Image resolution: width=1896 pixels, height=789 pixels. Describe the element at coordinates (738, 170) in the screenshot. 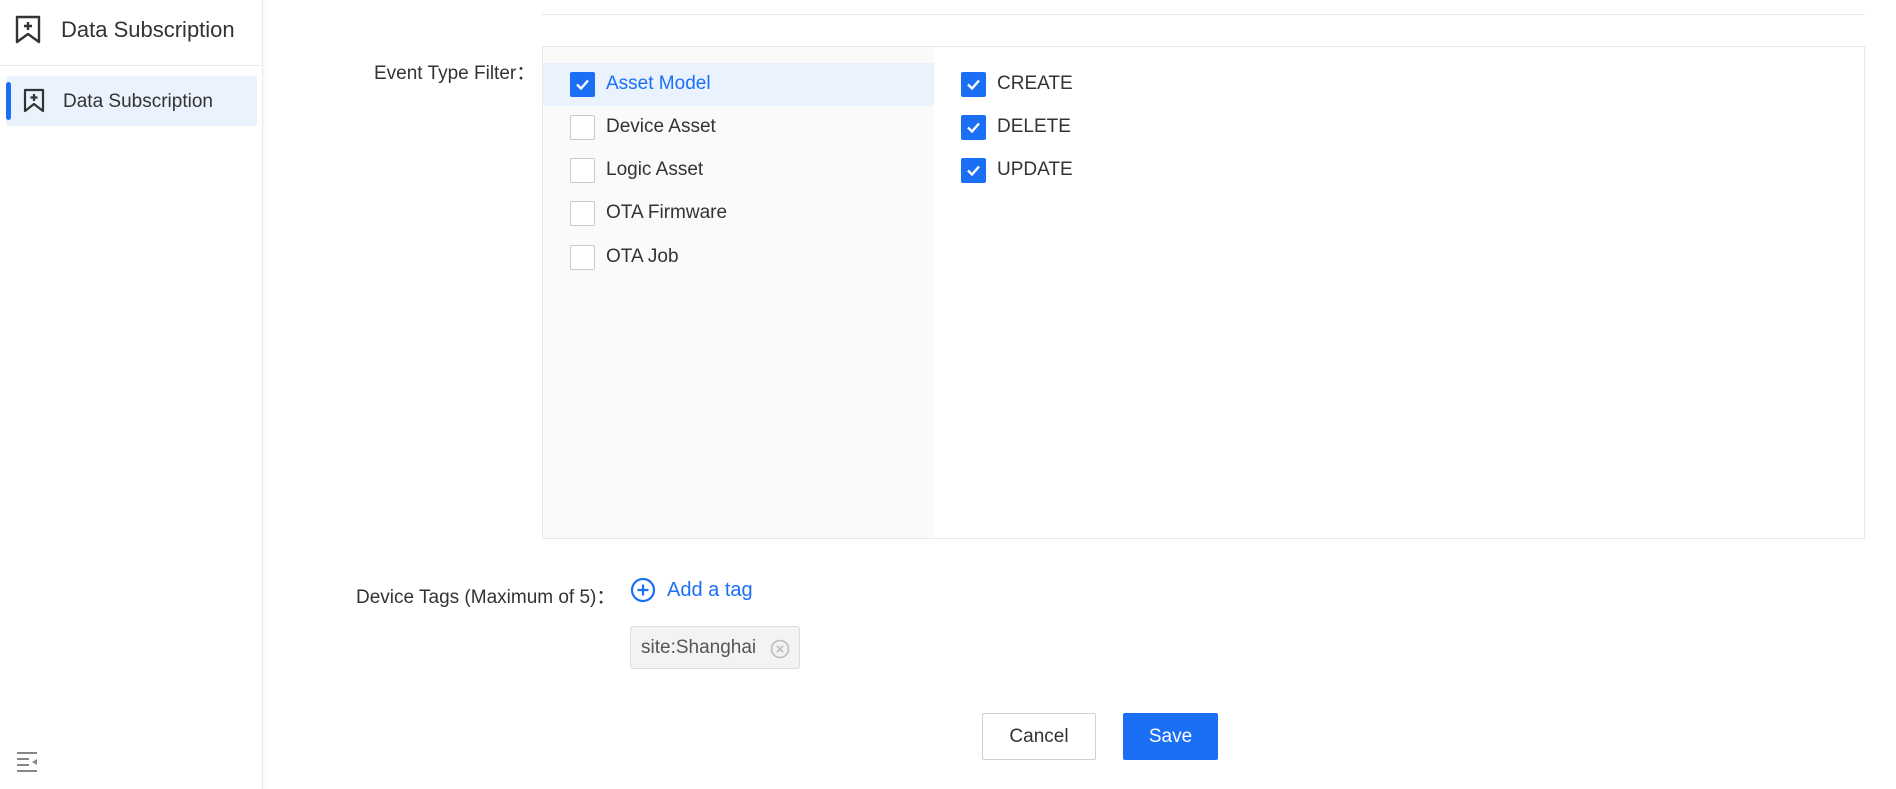

I see `event-type-row-logic-asset: Logic Asset` at that location.